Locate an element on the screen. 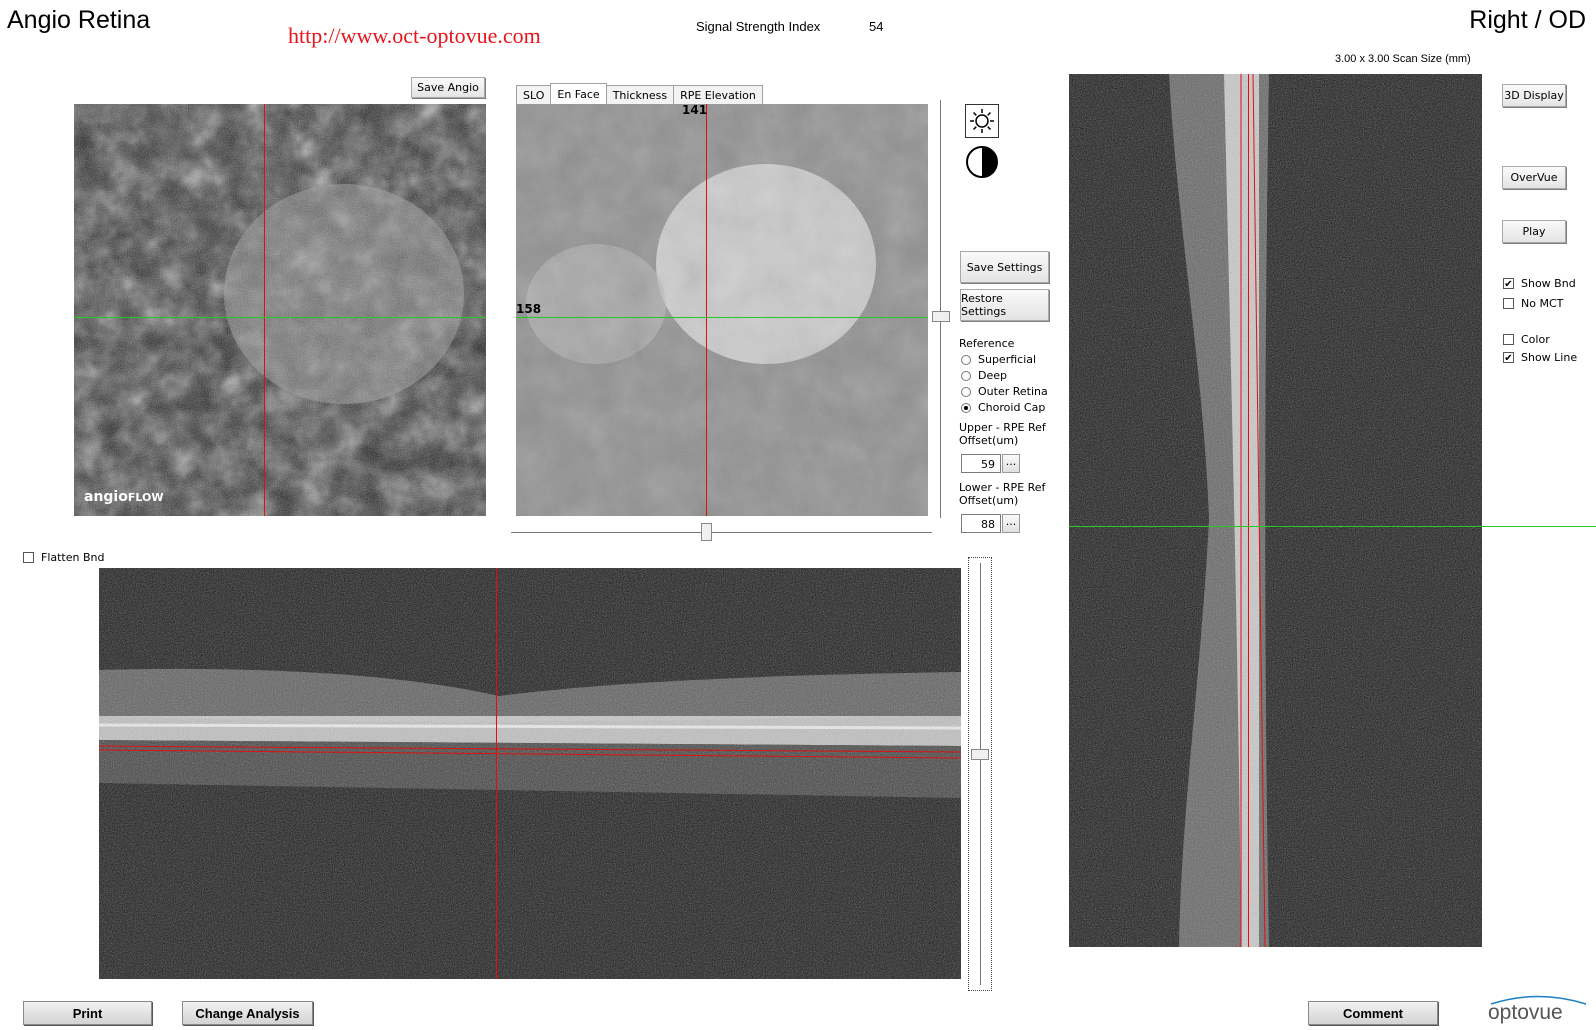 The width and height of the screenshot is (1596, 1030). vertical-bscan-horizontal-line is located at coordinates (1275, 526).